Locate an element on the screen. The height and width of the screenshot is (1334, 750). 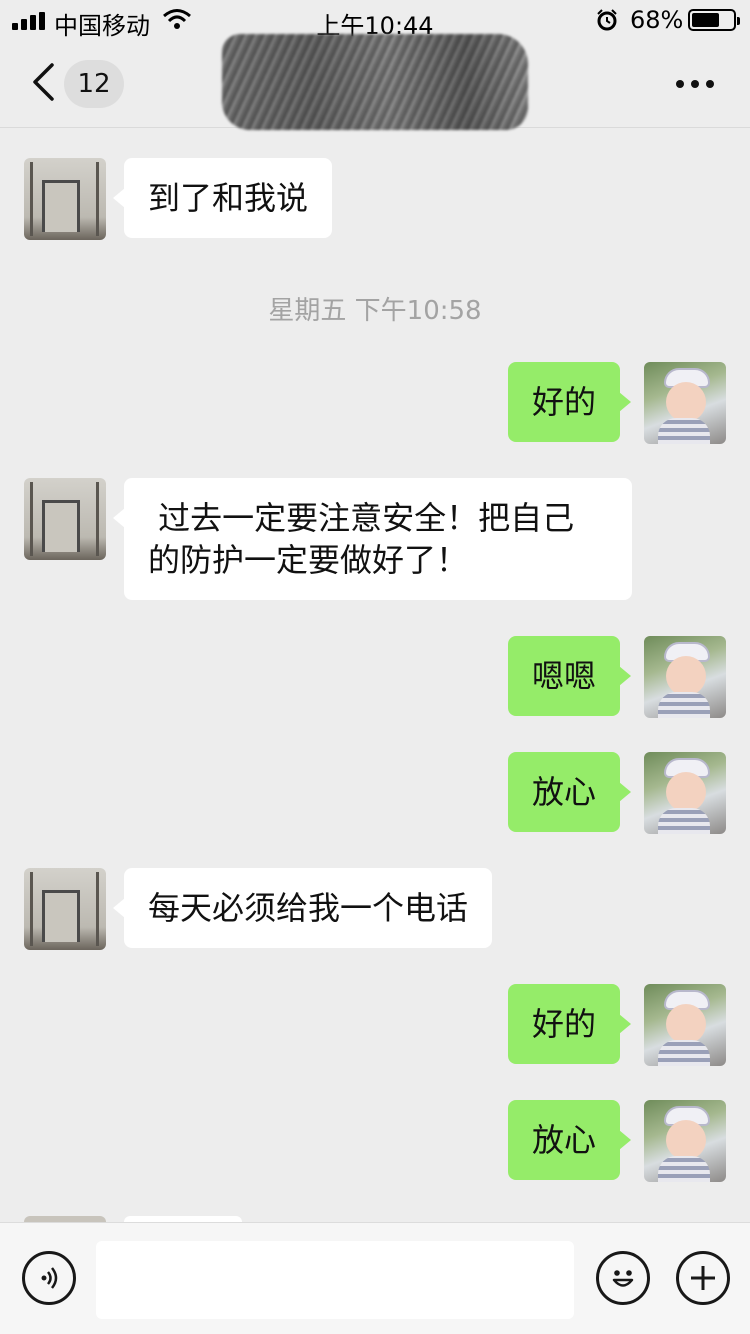
more-dots-icon is located at coordinates (680, 84).